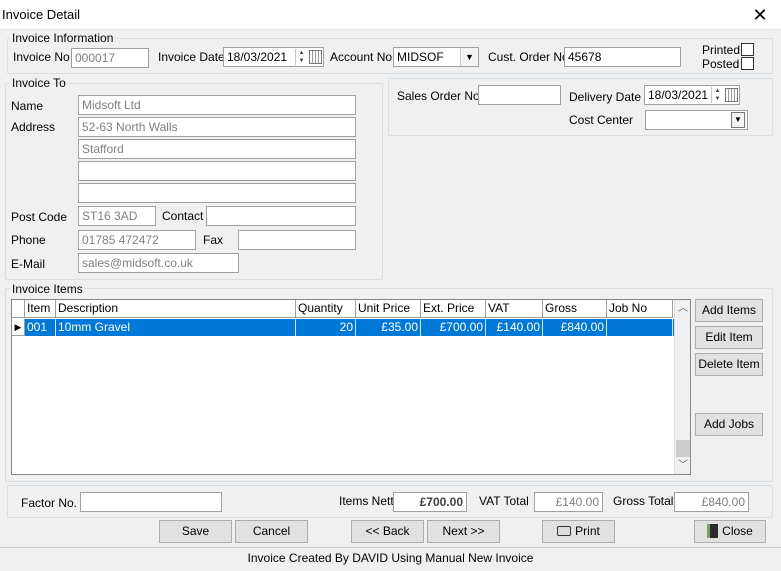 The height and width of the screenshot is (571, 781). I want to click on delivery-date-value: 18/03/2021, so click(678, 95).